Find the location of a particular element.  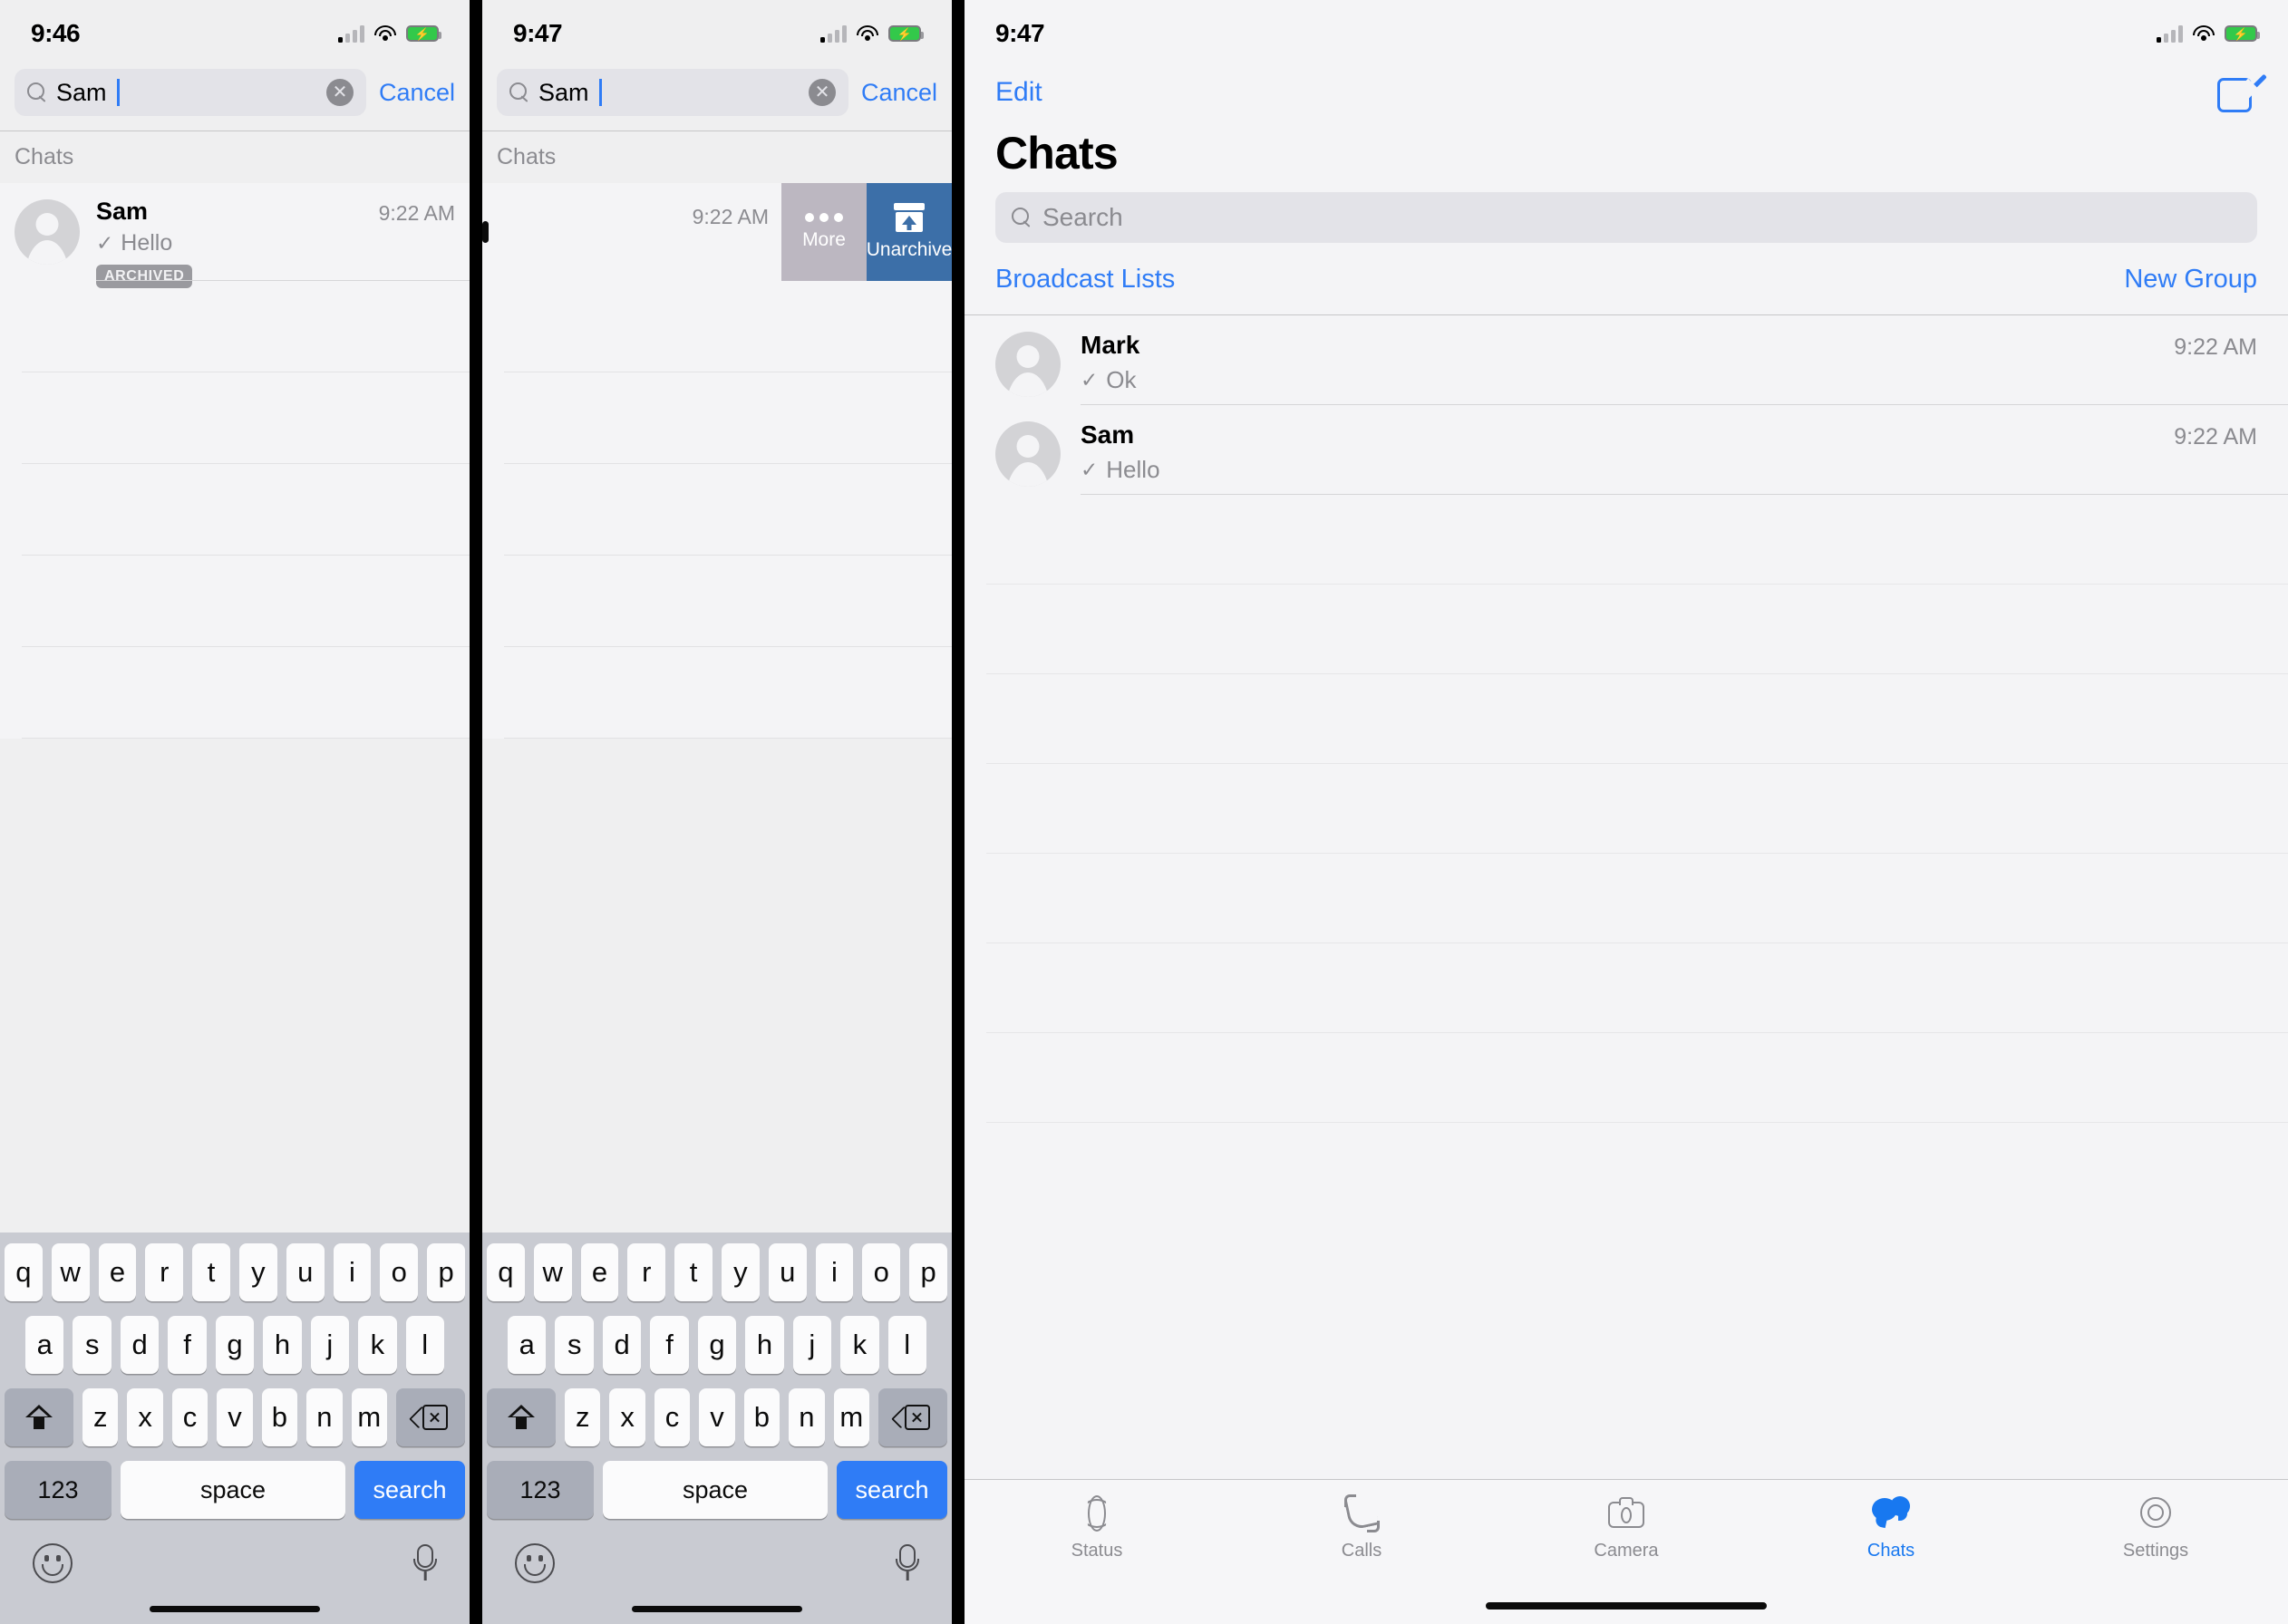

tab-calls: Calls is located at coordinates (1361, 1527).